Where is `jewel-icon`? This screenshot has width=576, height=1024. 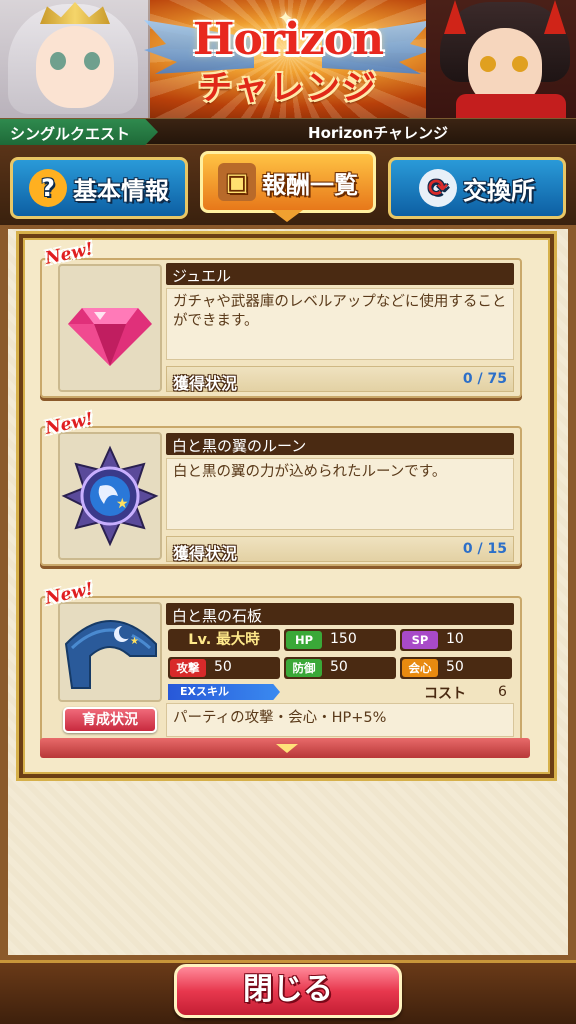 jewel-icon is located at coordinates (110, 337).